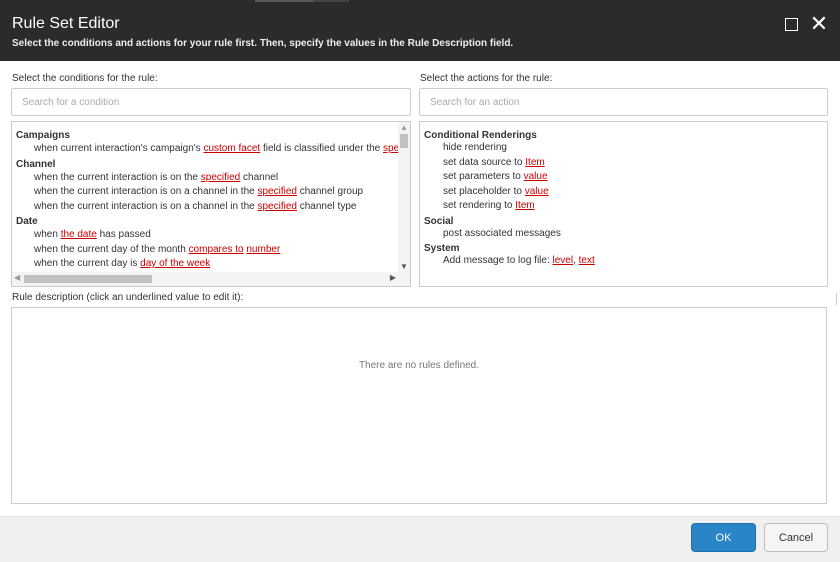 Image resolution: width=840 pixels, height=562 pixels. Describe the element at coordinates (480, 135) in the screenshot. I see `action-group-title: Conditional Renderings` at that location.